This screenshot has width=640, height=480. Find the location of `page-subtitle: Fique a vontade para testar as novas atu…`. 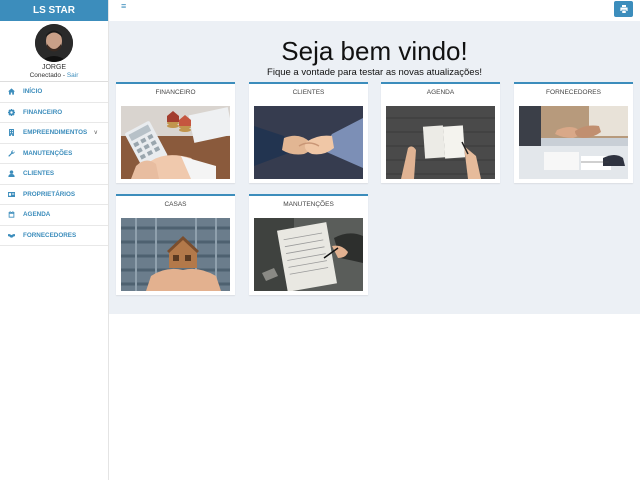

page-subtitle: Fique a vontade para testar as novas atu… is located at coordinates (374, 72).